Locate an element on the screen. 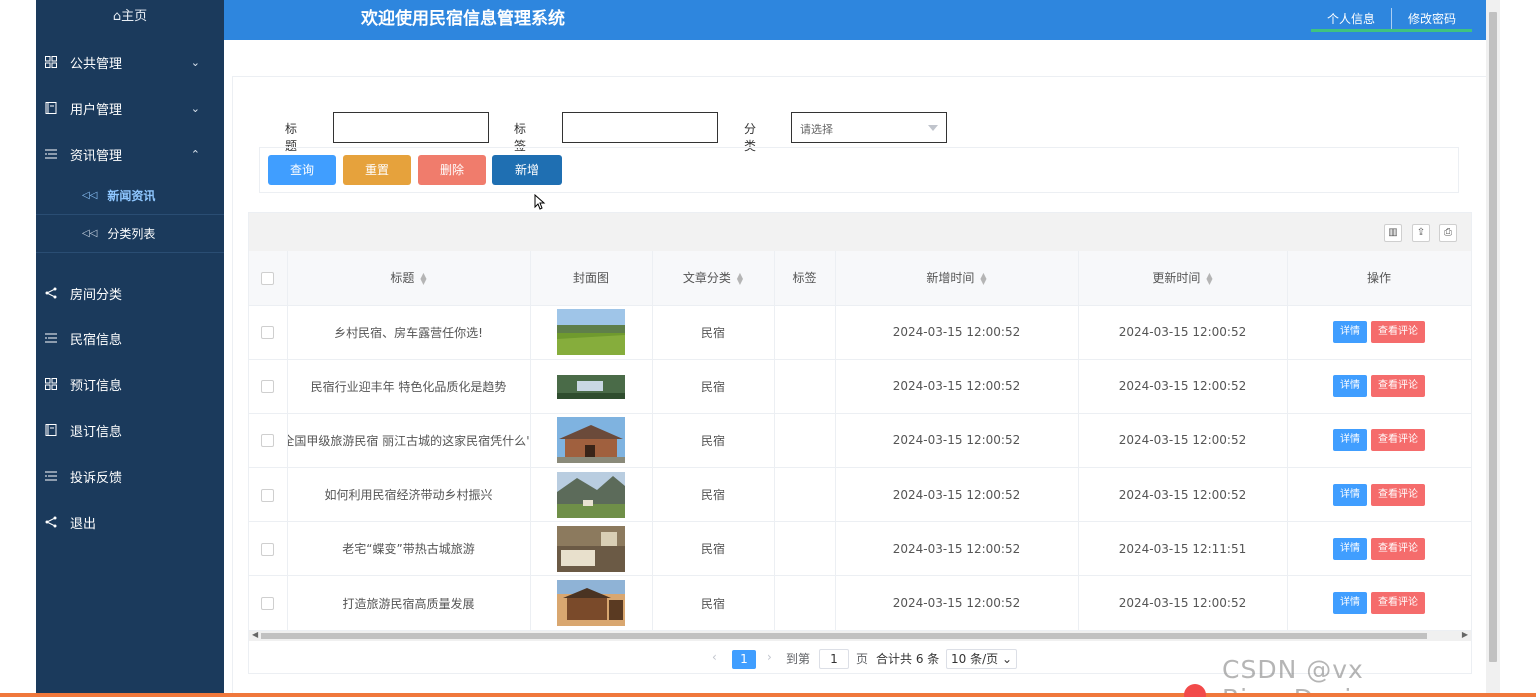  vertical-scrollbar is located at coordinates (1493, 348).